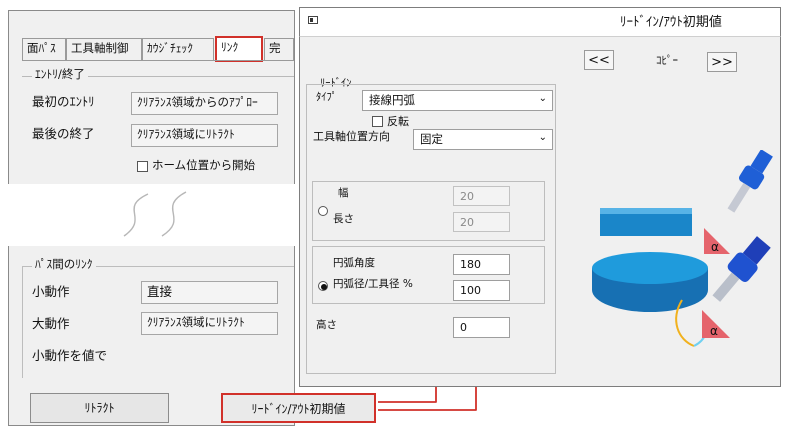  I want to click on arc-ratio-input: 100, so click(481, 290).